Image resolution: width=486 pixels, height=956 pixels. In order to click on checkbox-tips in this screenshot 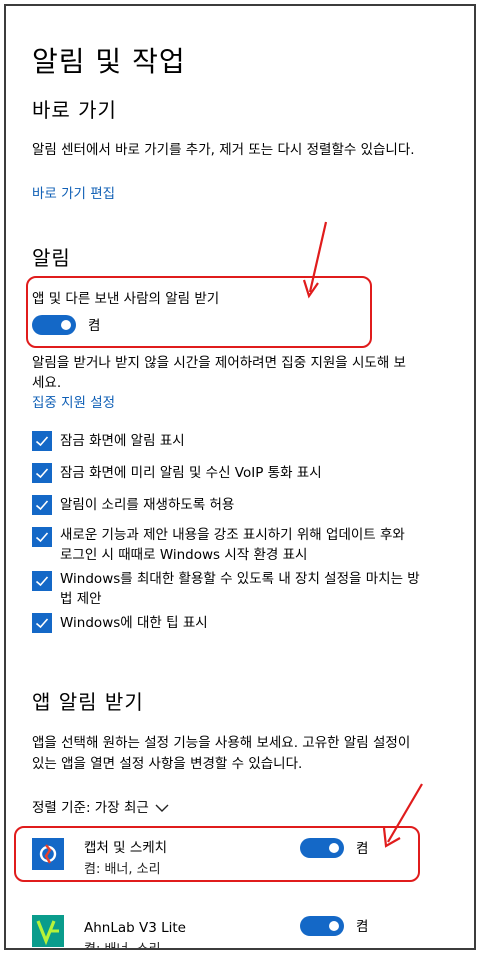, I will do `click(42, 623)`.